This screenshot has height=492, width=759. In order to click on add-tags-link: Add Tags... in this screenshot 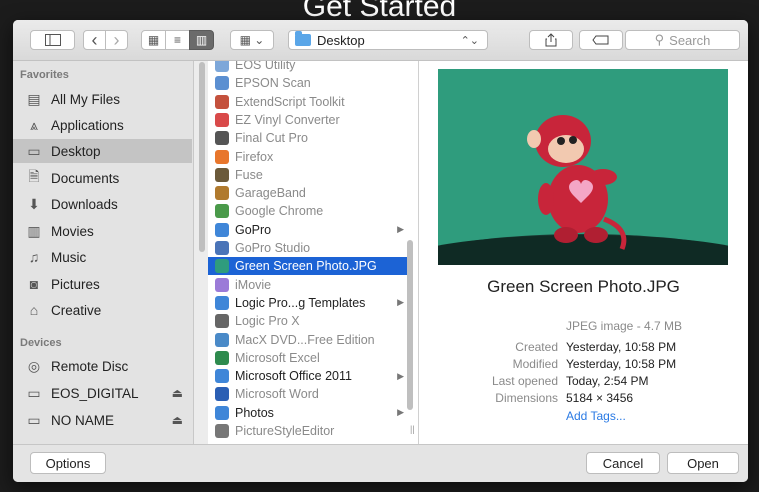, I will do `click(596, 416)`.